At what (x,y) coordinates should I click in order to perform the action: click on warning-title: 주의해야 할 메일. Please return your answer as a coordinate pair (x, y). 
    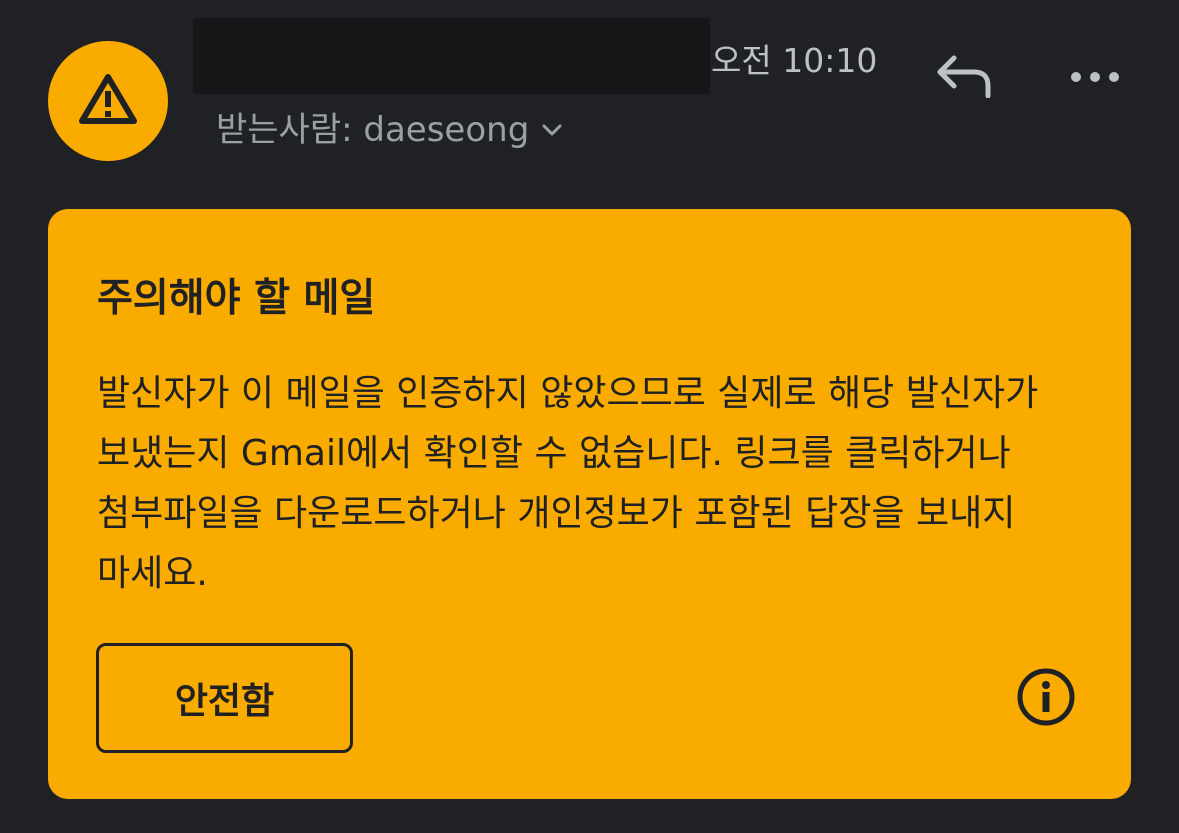
    Looking at the image, I should click on (236, 298).